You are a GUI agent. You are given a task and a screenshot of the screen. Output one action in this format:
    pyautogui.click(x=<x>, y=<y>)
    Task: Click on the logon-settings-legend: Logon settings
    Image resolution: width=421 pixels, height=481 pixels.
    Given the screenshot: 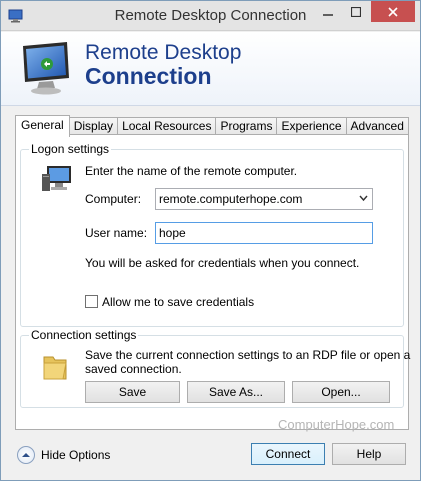 What is the action you would take?
    pyautogui.click(x=70, y=149)
    